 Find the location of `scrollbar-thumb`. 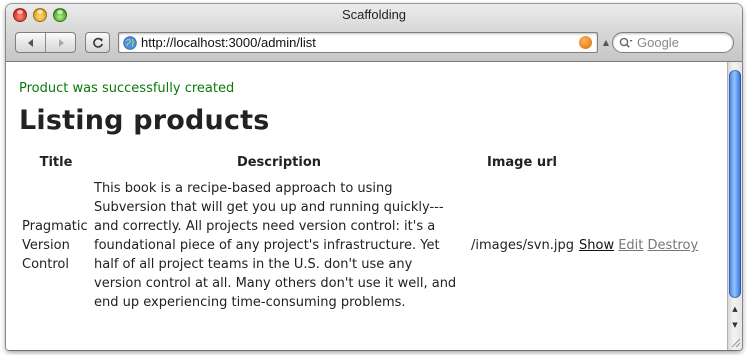

scrollbar-thumb is located at coordinates (735, 184).